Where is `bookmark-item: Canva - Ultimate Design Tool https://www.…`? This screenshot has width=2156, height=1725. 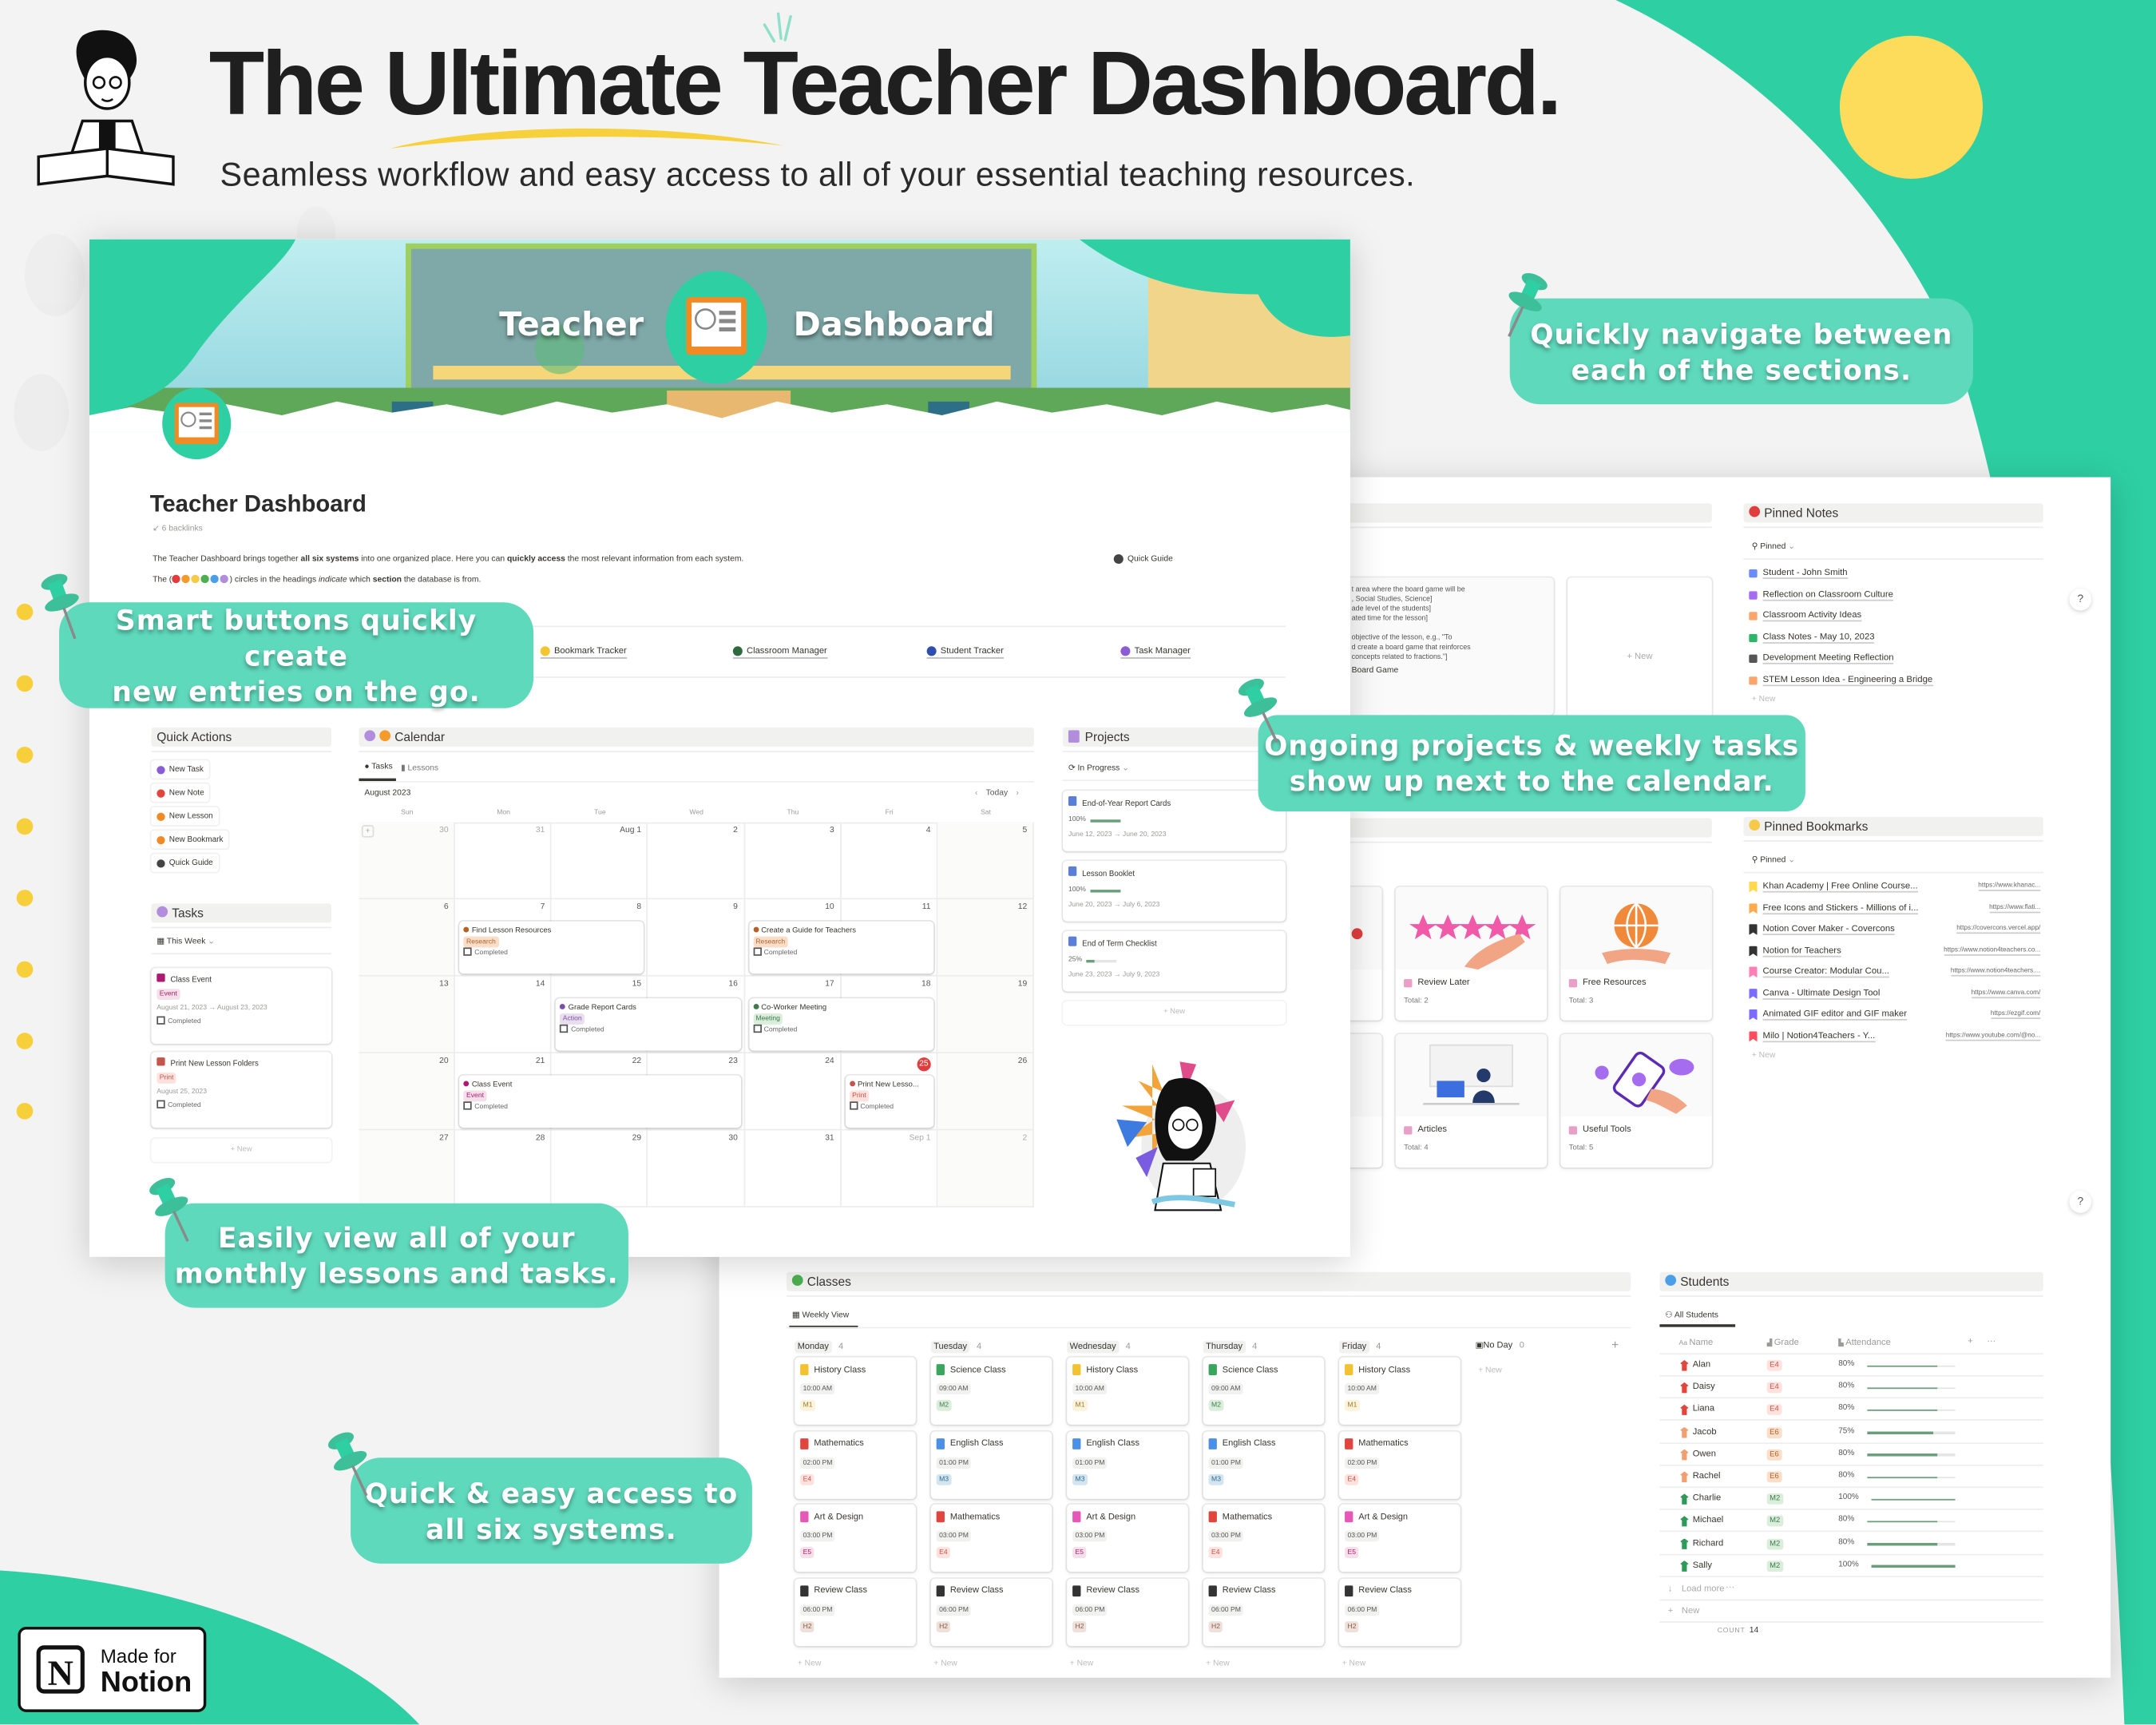 bookmark-item: Canva - Ultimate Design Tool https://www.… is located at coordinates (1895, 994).